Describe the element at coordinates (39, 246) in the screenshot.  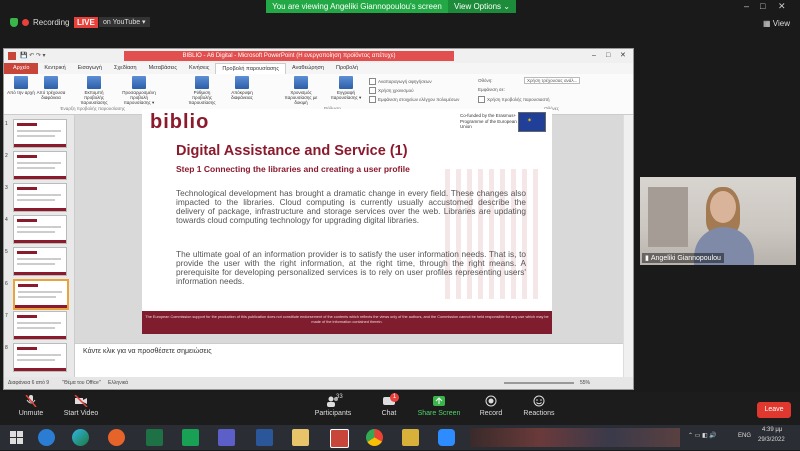
I see `slide-thumbnails-pane: 1 2 3 4 5 6 7 8` at that location.